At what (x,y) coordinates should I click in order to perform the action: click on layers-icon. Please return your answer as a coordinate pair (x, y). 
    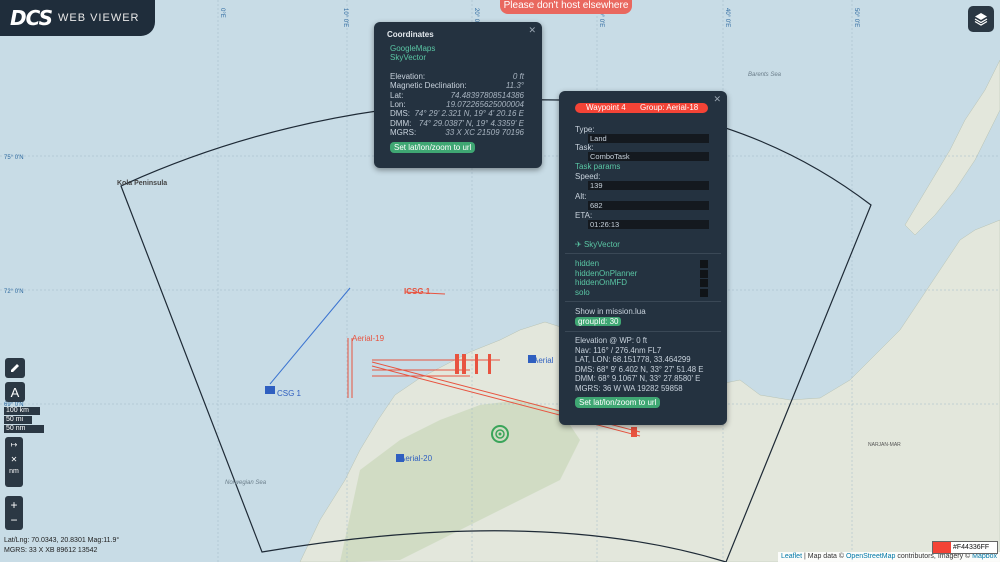
    Looking at the image, I should click on (981, 19).